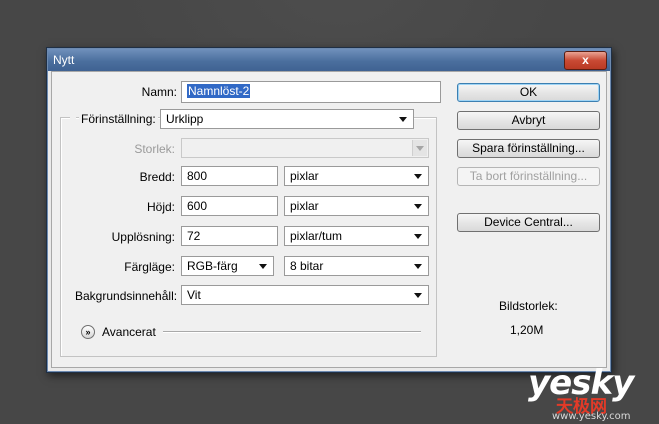 This screenshot has width=659, height=424. I want to click on watermark-domain: www.yesky.com, so click(591, 416).